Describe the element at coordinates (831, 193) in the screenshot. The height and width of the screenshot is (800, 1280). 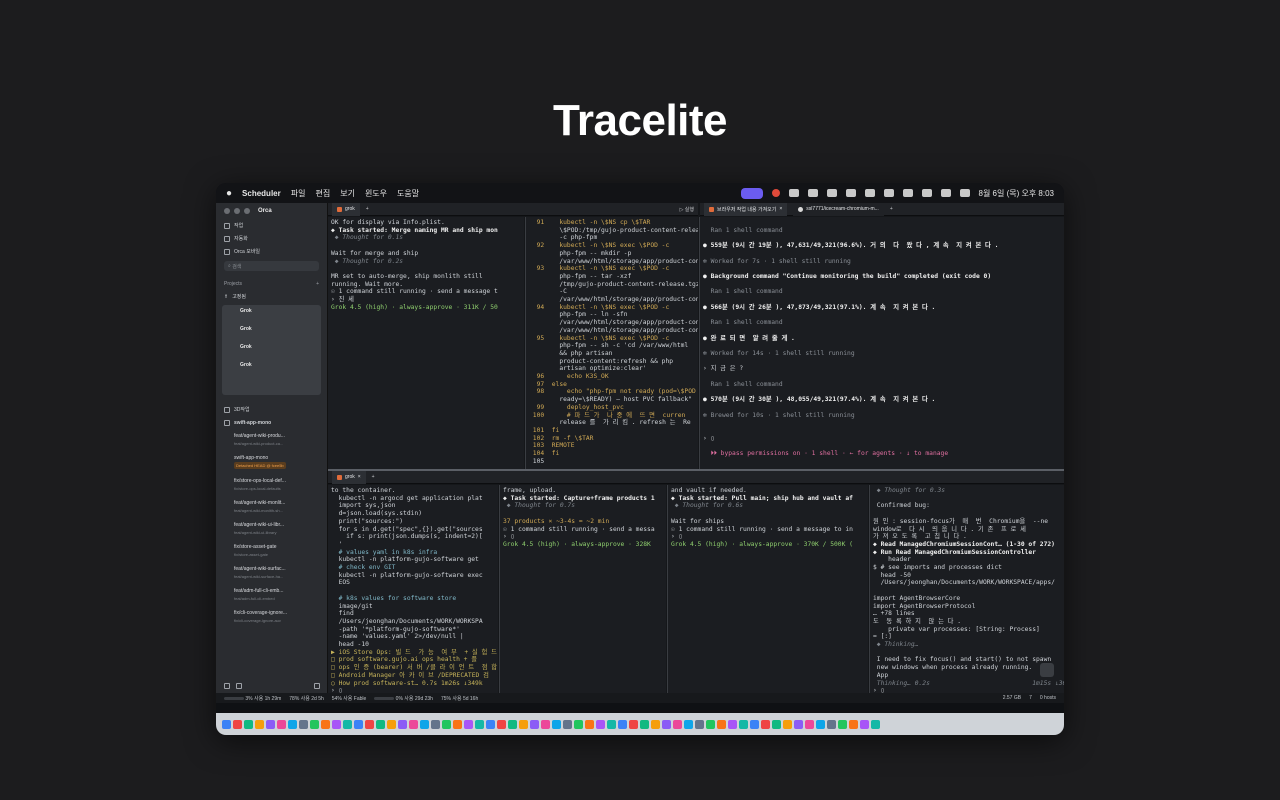
I see `display-icon` at that location.